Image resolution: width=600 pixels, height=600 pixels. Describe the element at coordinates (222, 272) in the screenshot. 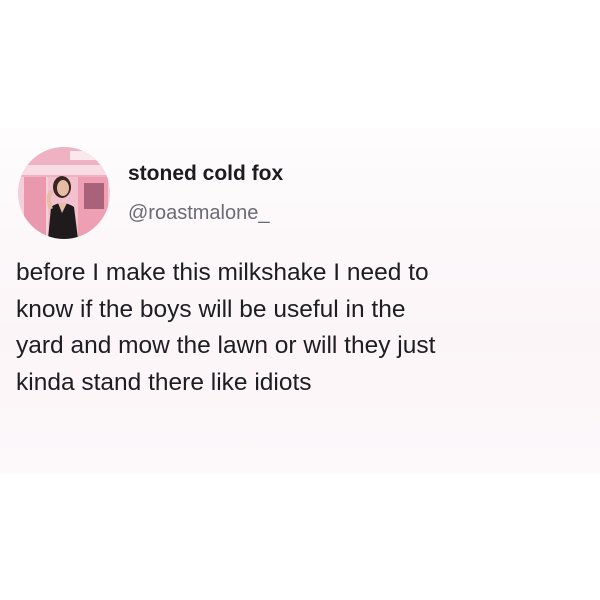

I see `tweet-text-line: before I make this milkshake I need to` at that location.